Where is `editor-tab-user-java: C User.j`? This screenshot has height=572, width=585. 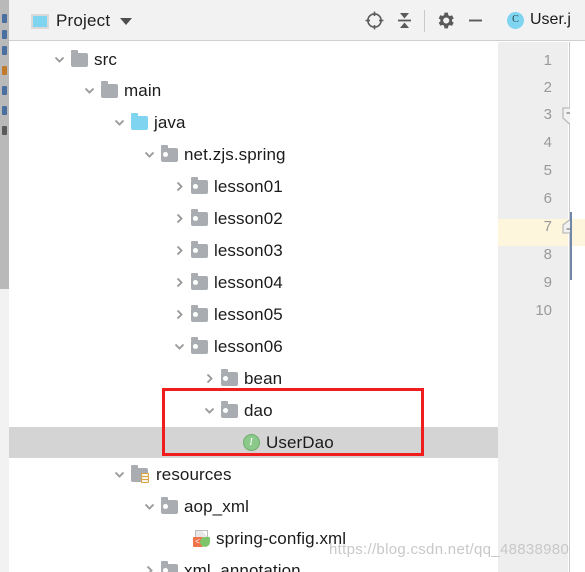
editor-tab-user-java: C User.j is located at coordinates (539, 20).